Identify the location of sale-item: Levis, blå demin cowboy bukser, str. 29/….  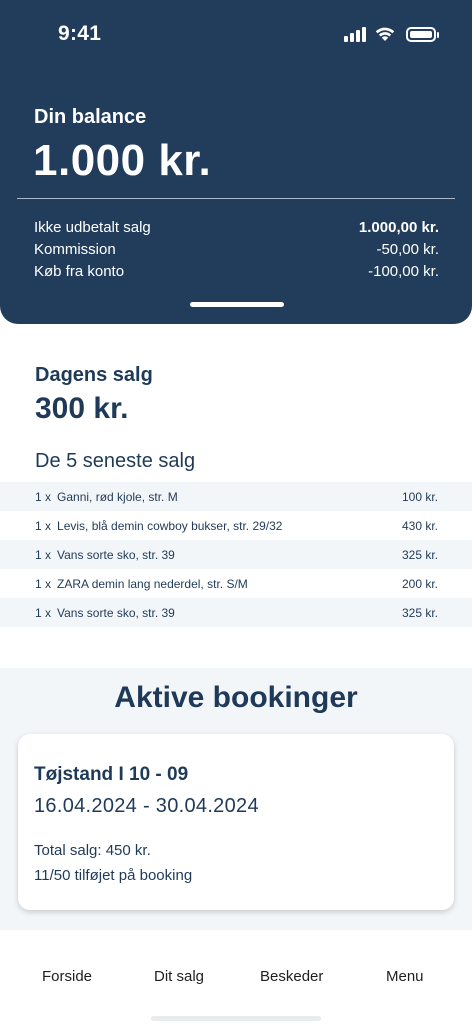
(170, 525).